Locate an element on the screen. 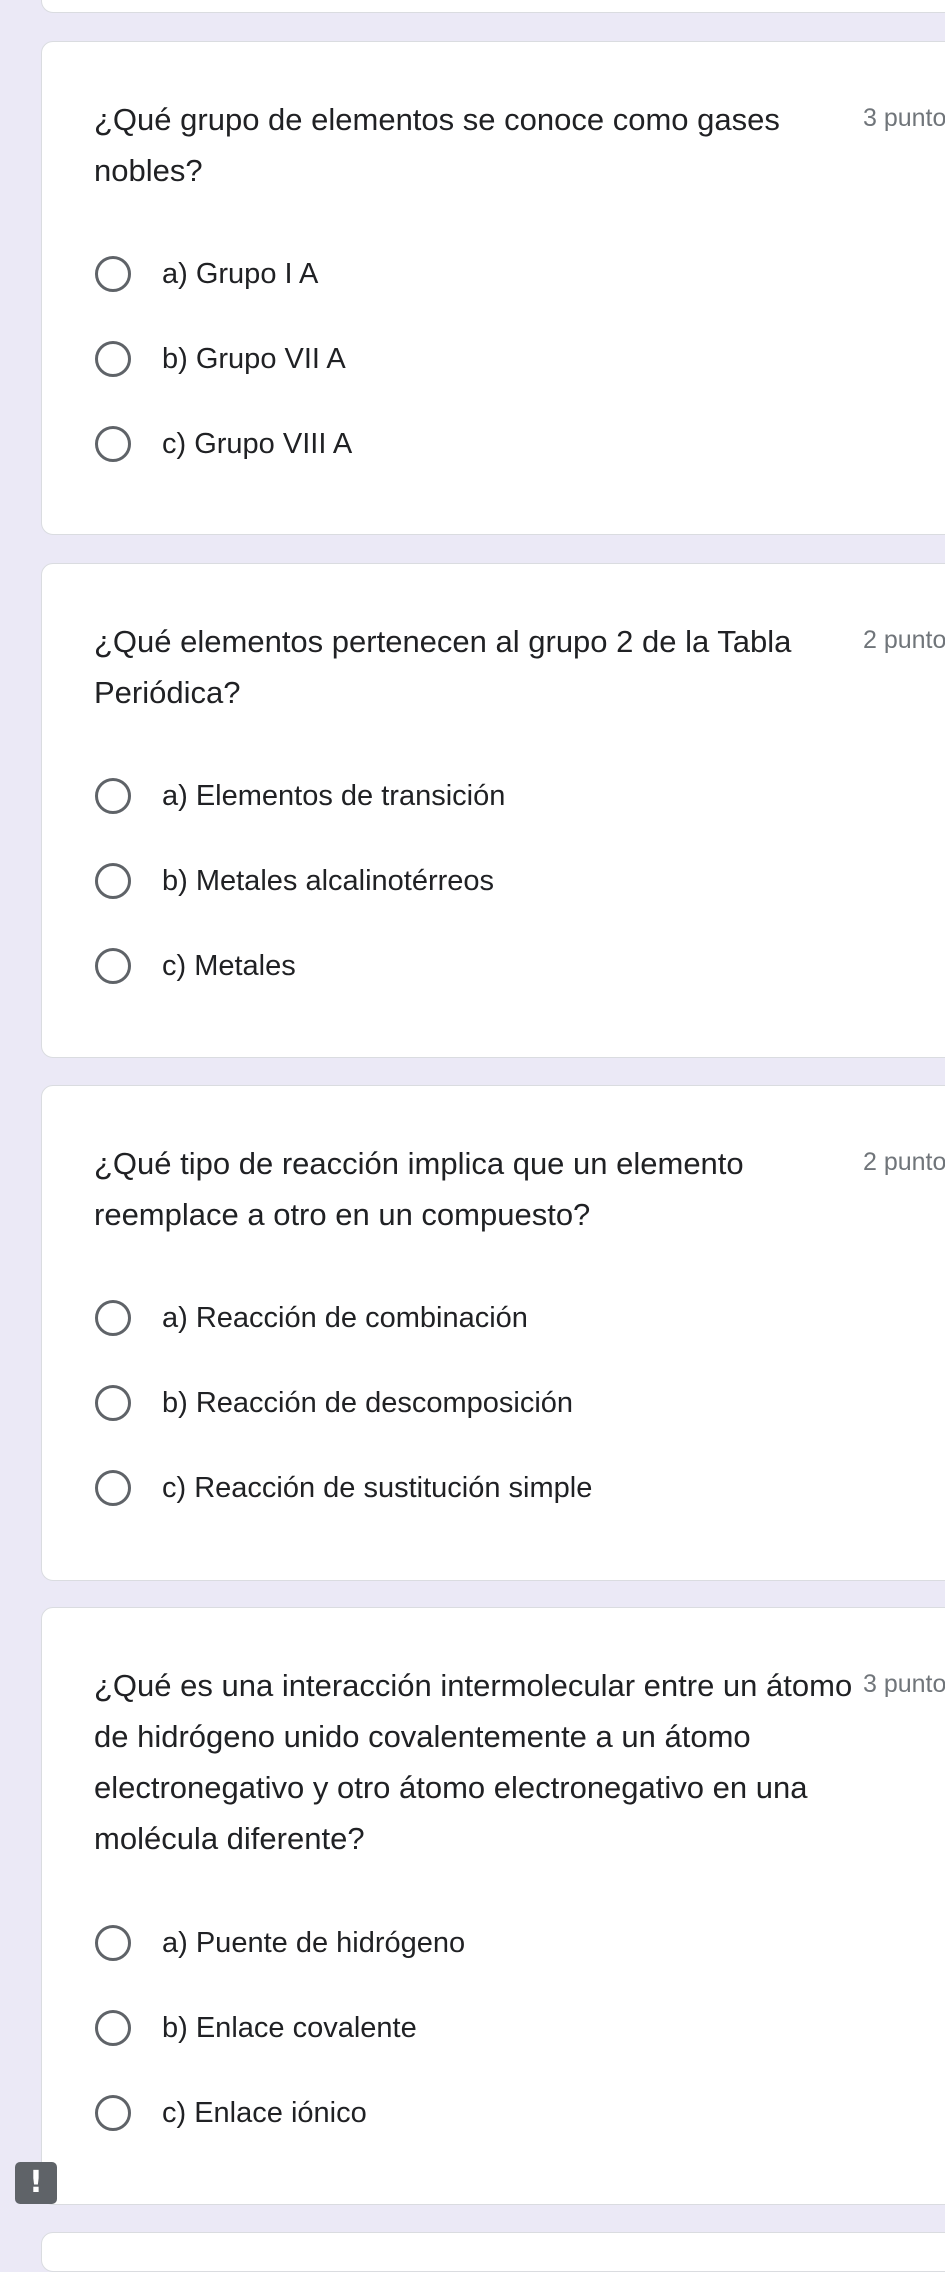  answer-option-label: c) Metales is located at coordinates (229, 965).